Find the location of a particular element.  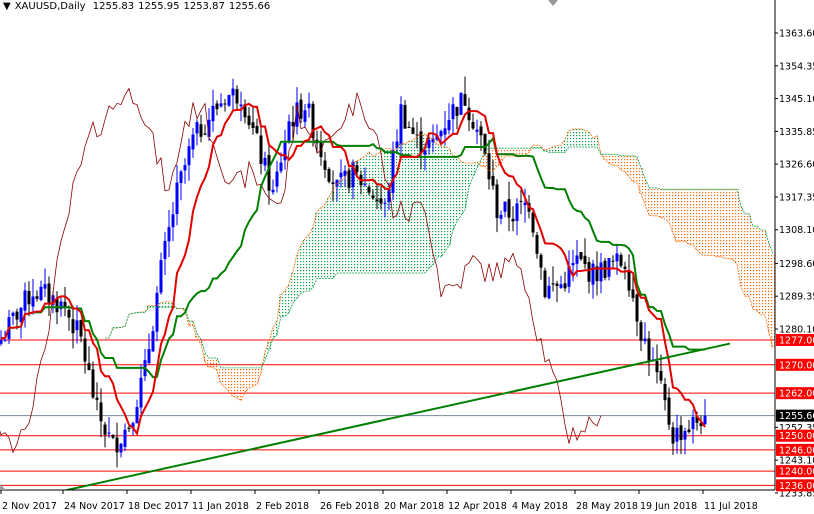

current-price-label: 1255.66 is located at coordinates (796, 416).